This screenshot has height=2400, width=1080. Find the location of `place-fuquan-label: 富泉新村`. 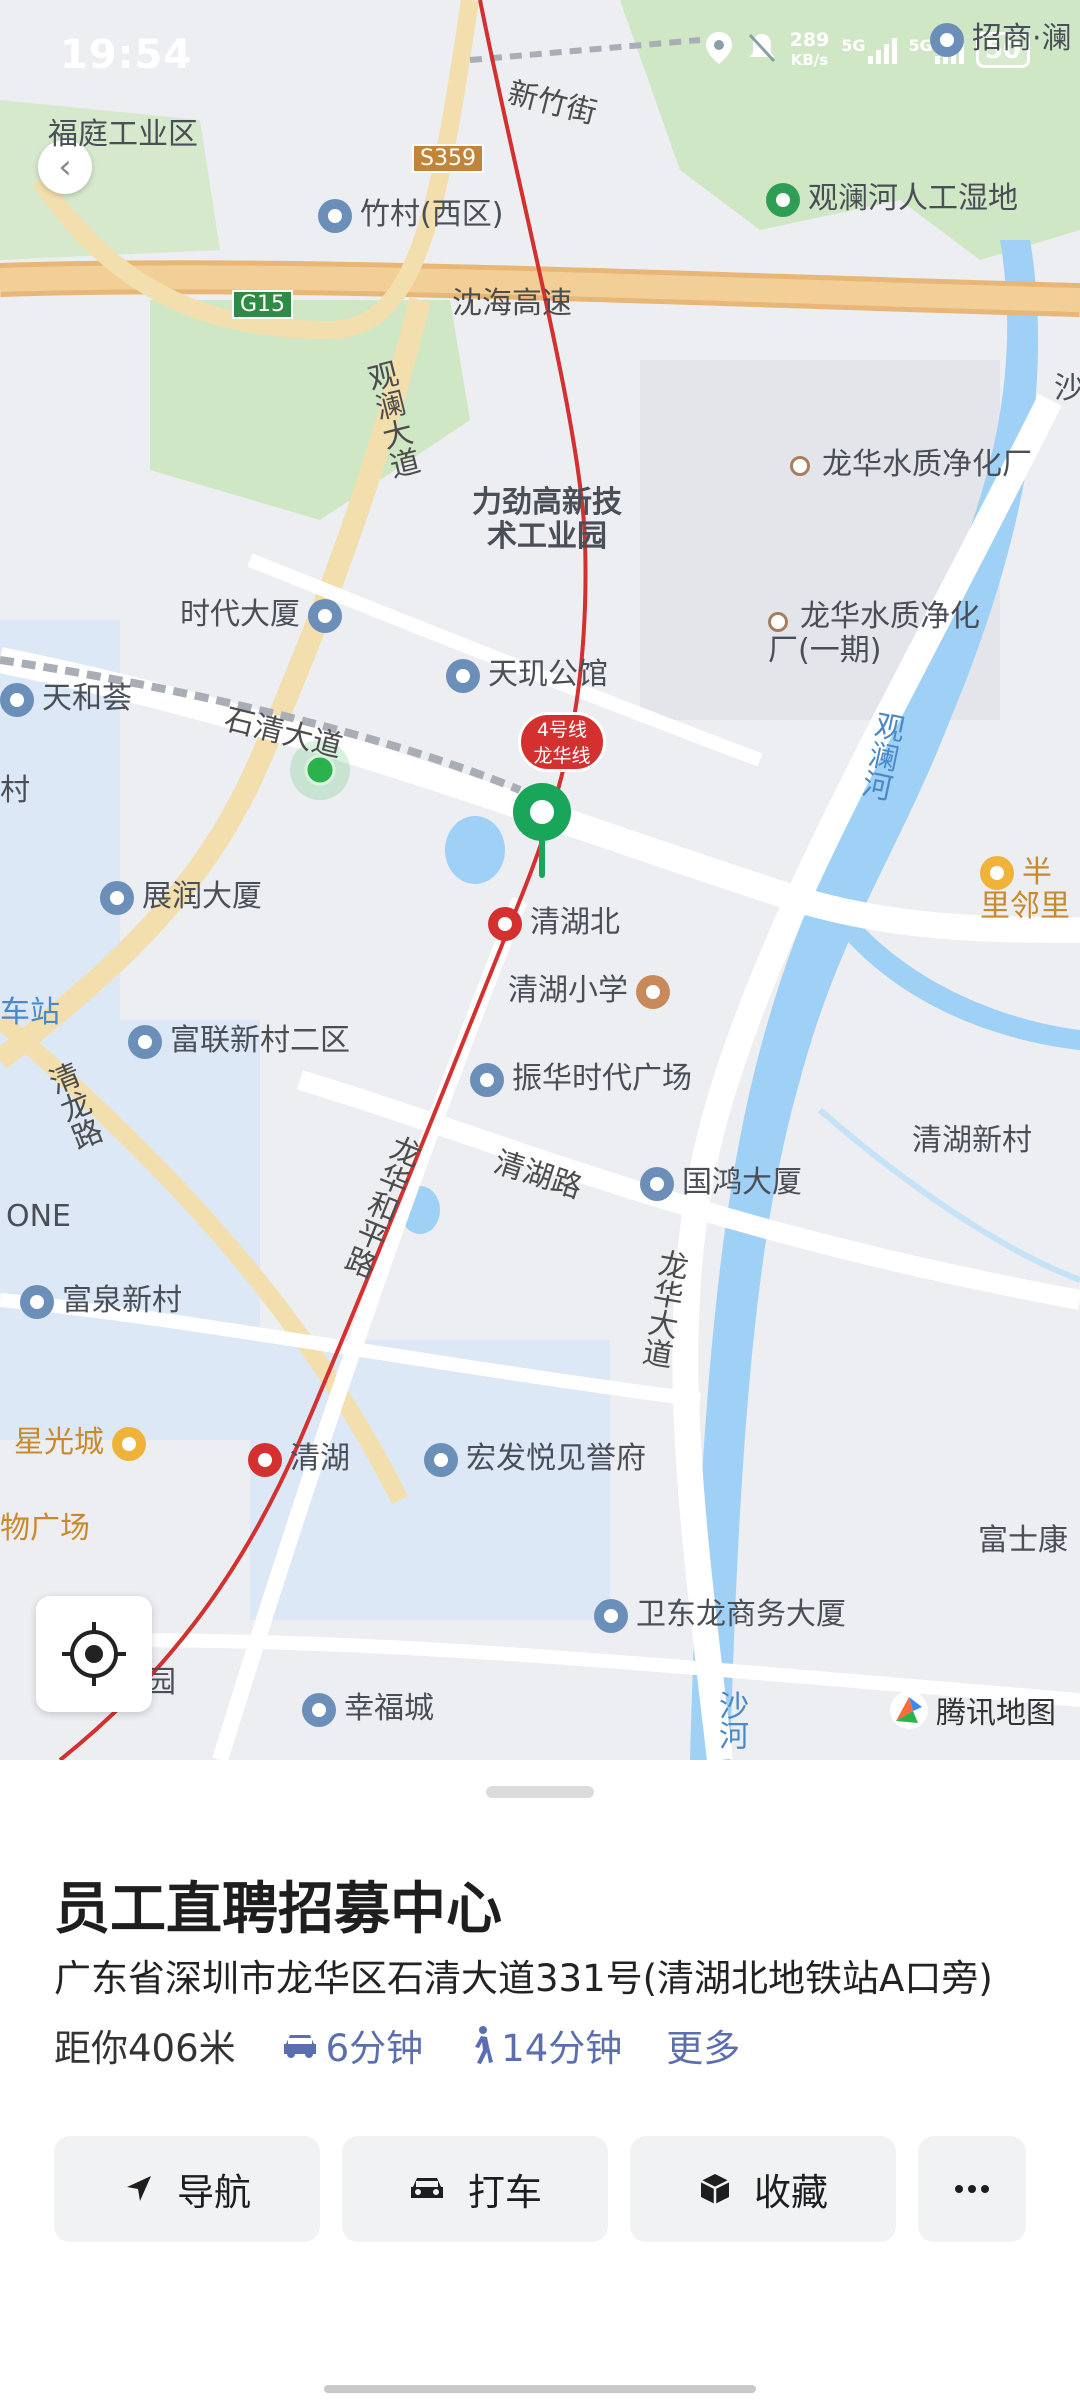

place-fuquan-label: 富泉新村 is located at coordinates (122, 1300).